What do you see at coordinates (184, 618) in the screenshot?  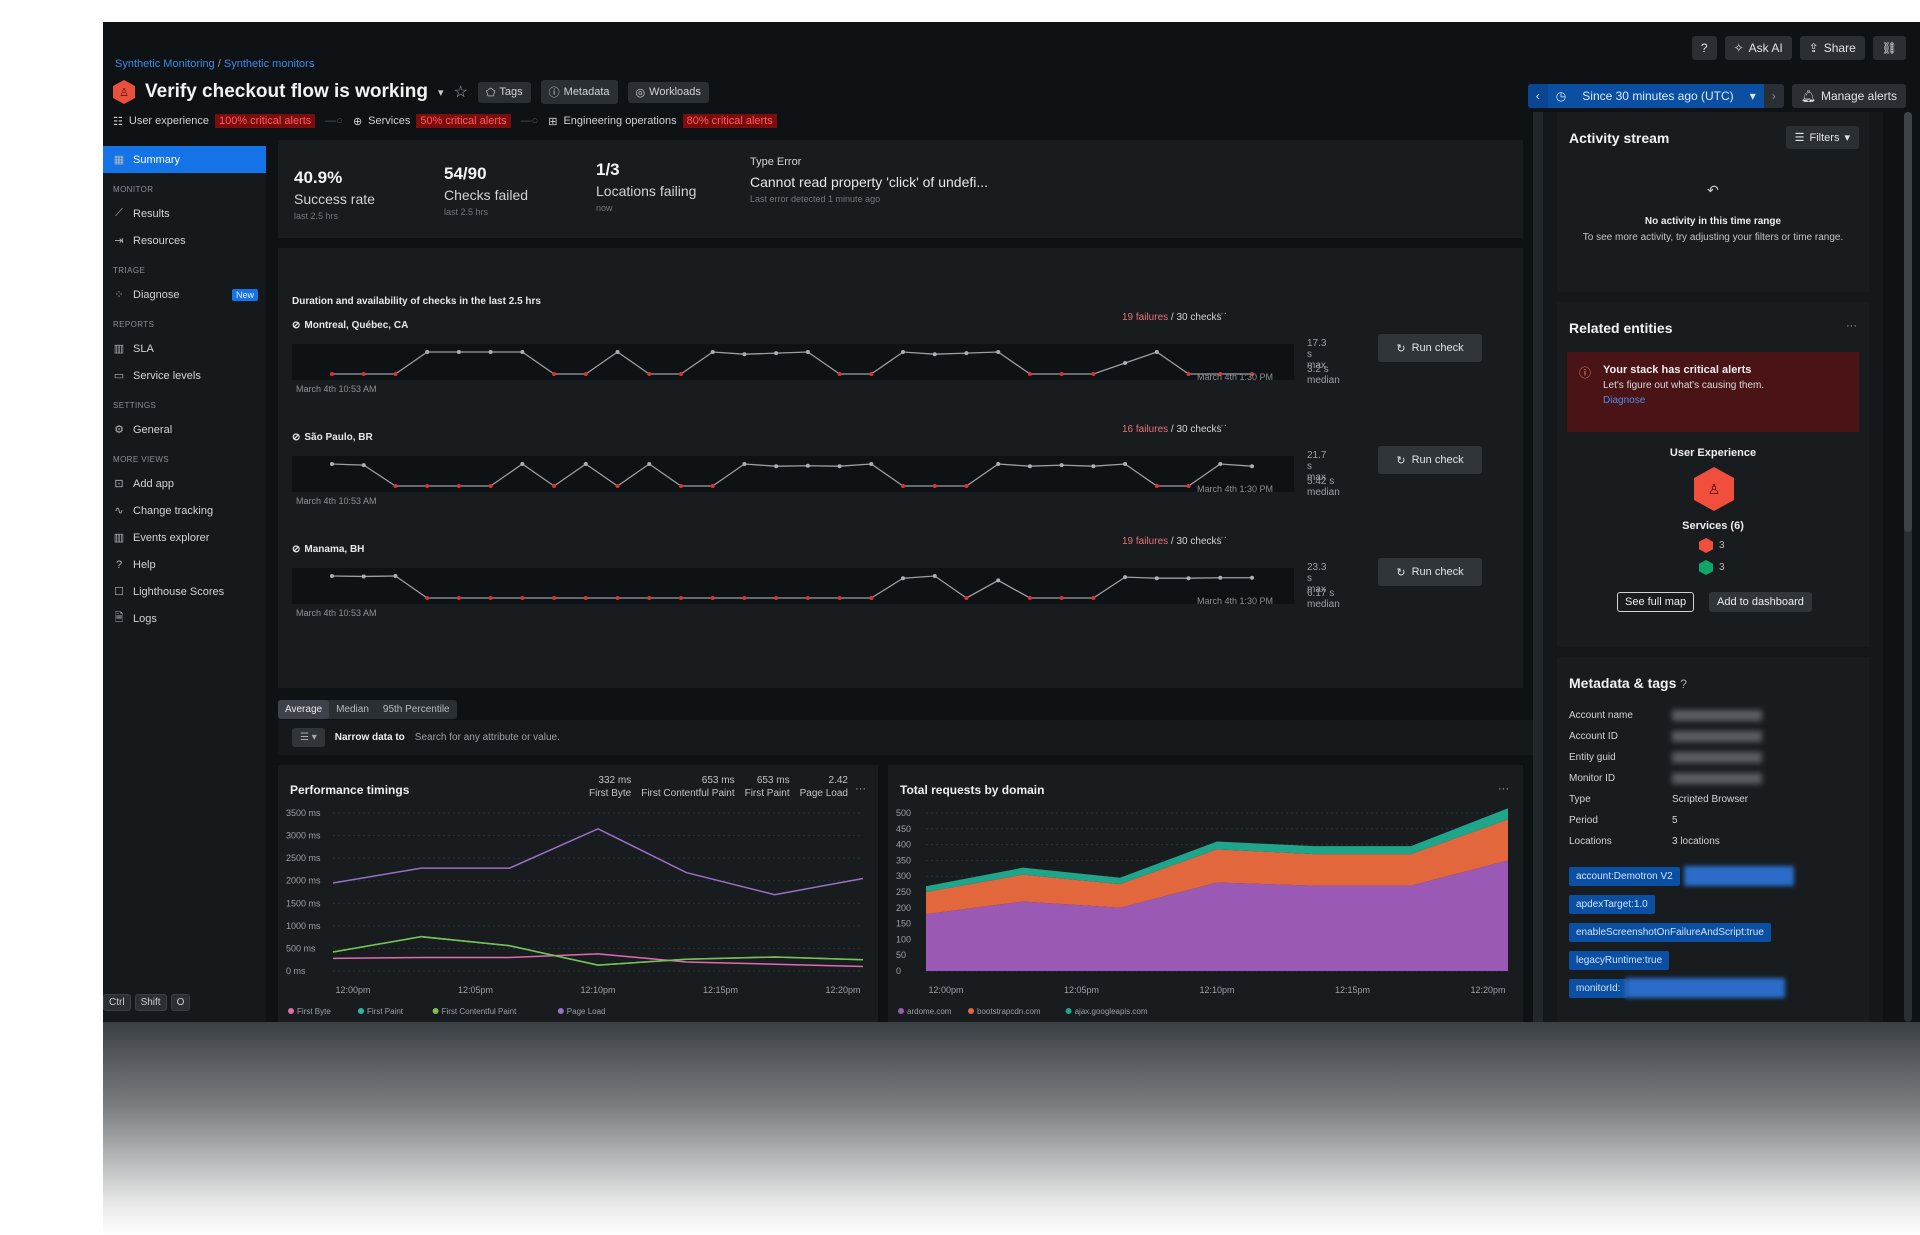 I see `sidebar-item-logs: 🗎︎ Logs` at bounding box center [184, 618].